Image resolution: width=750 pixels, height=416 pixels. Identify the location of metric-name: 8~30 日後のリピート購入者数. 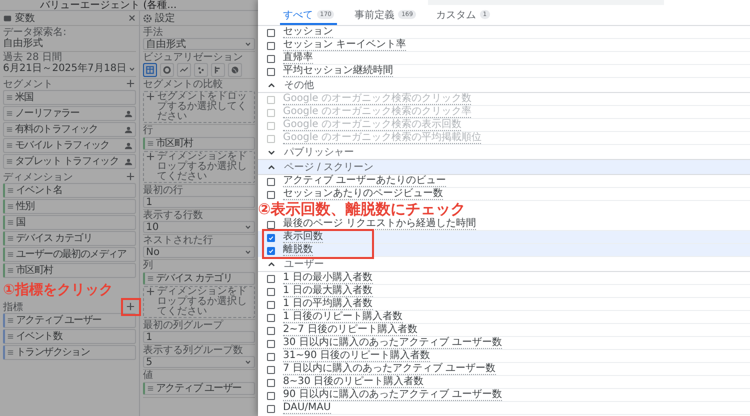
(353, 382).